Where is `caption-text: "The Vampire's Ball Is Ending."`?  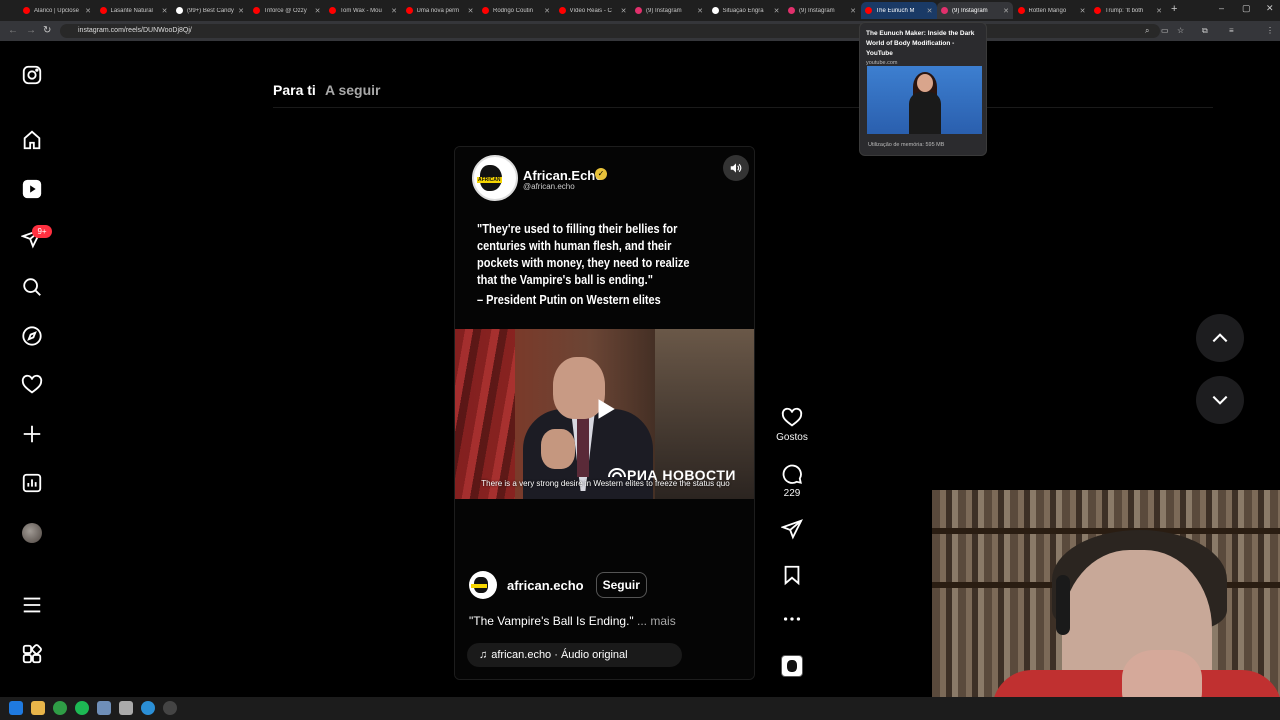
caption-text: "The Vampire's Ball Is Ending." is located at coordinates (551, 621).